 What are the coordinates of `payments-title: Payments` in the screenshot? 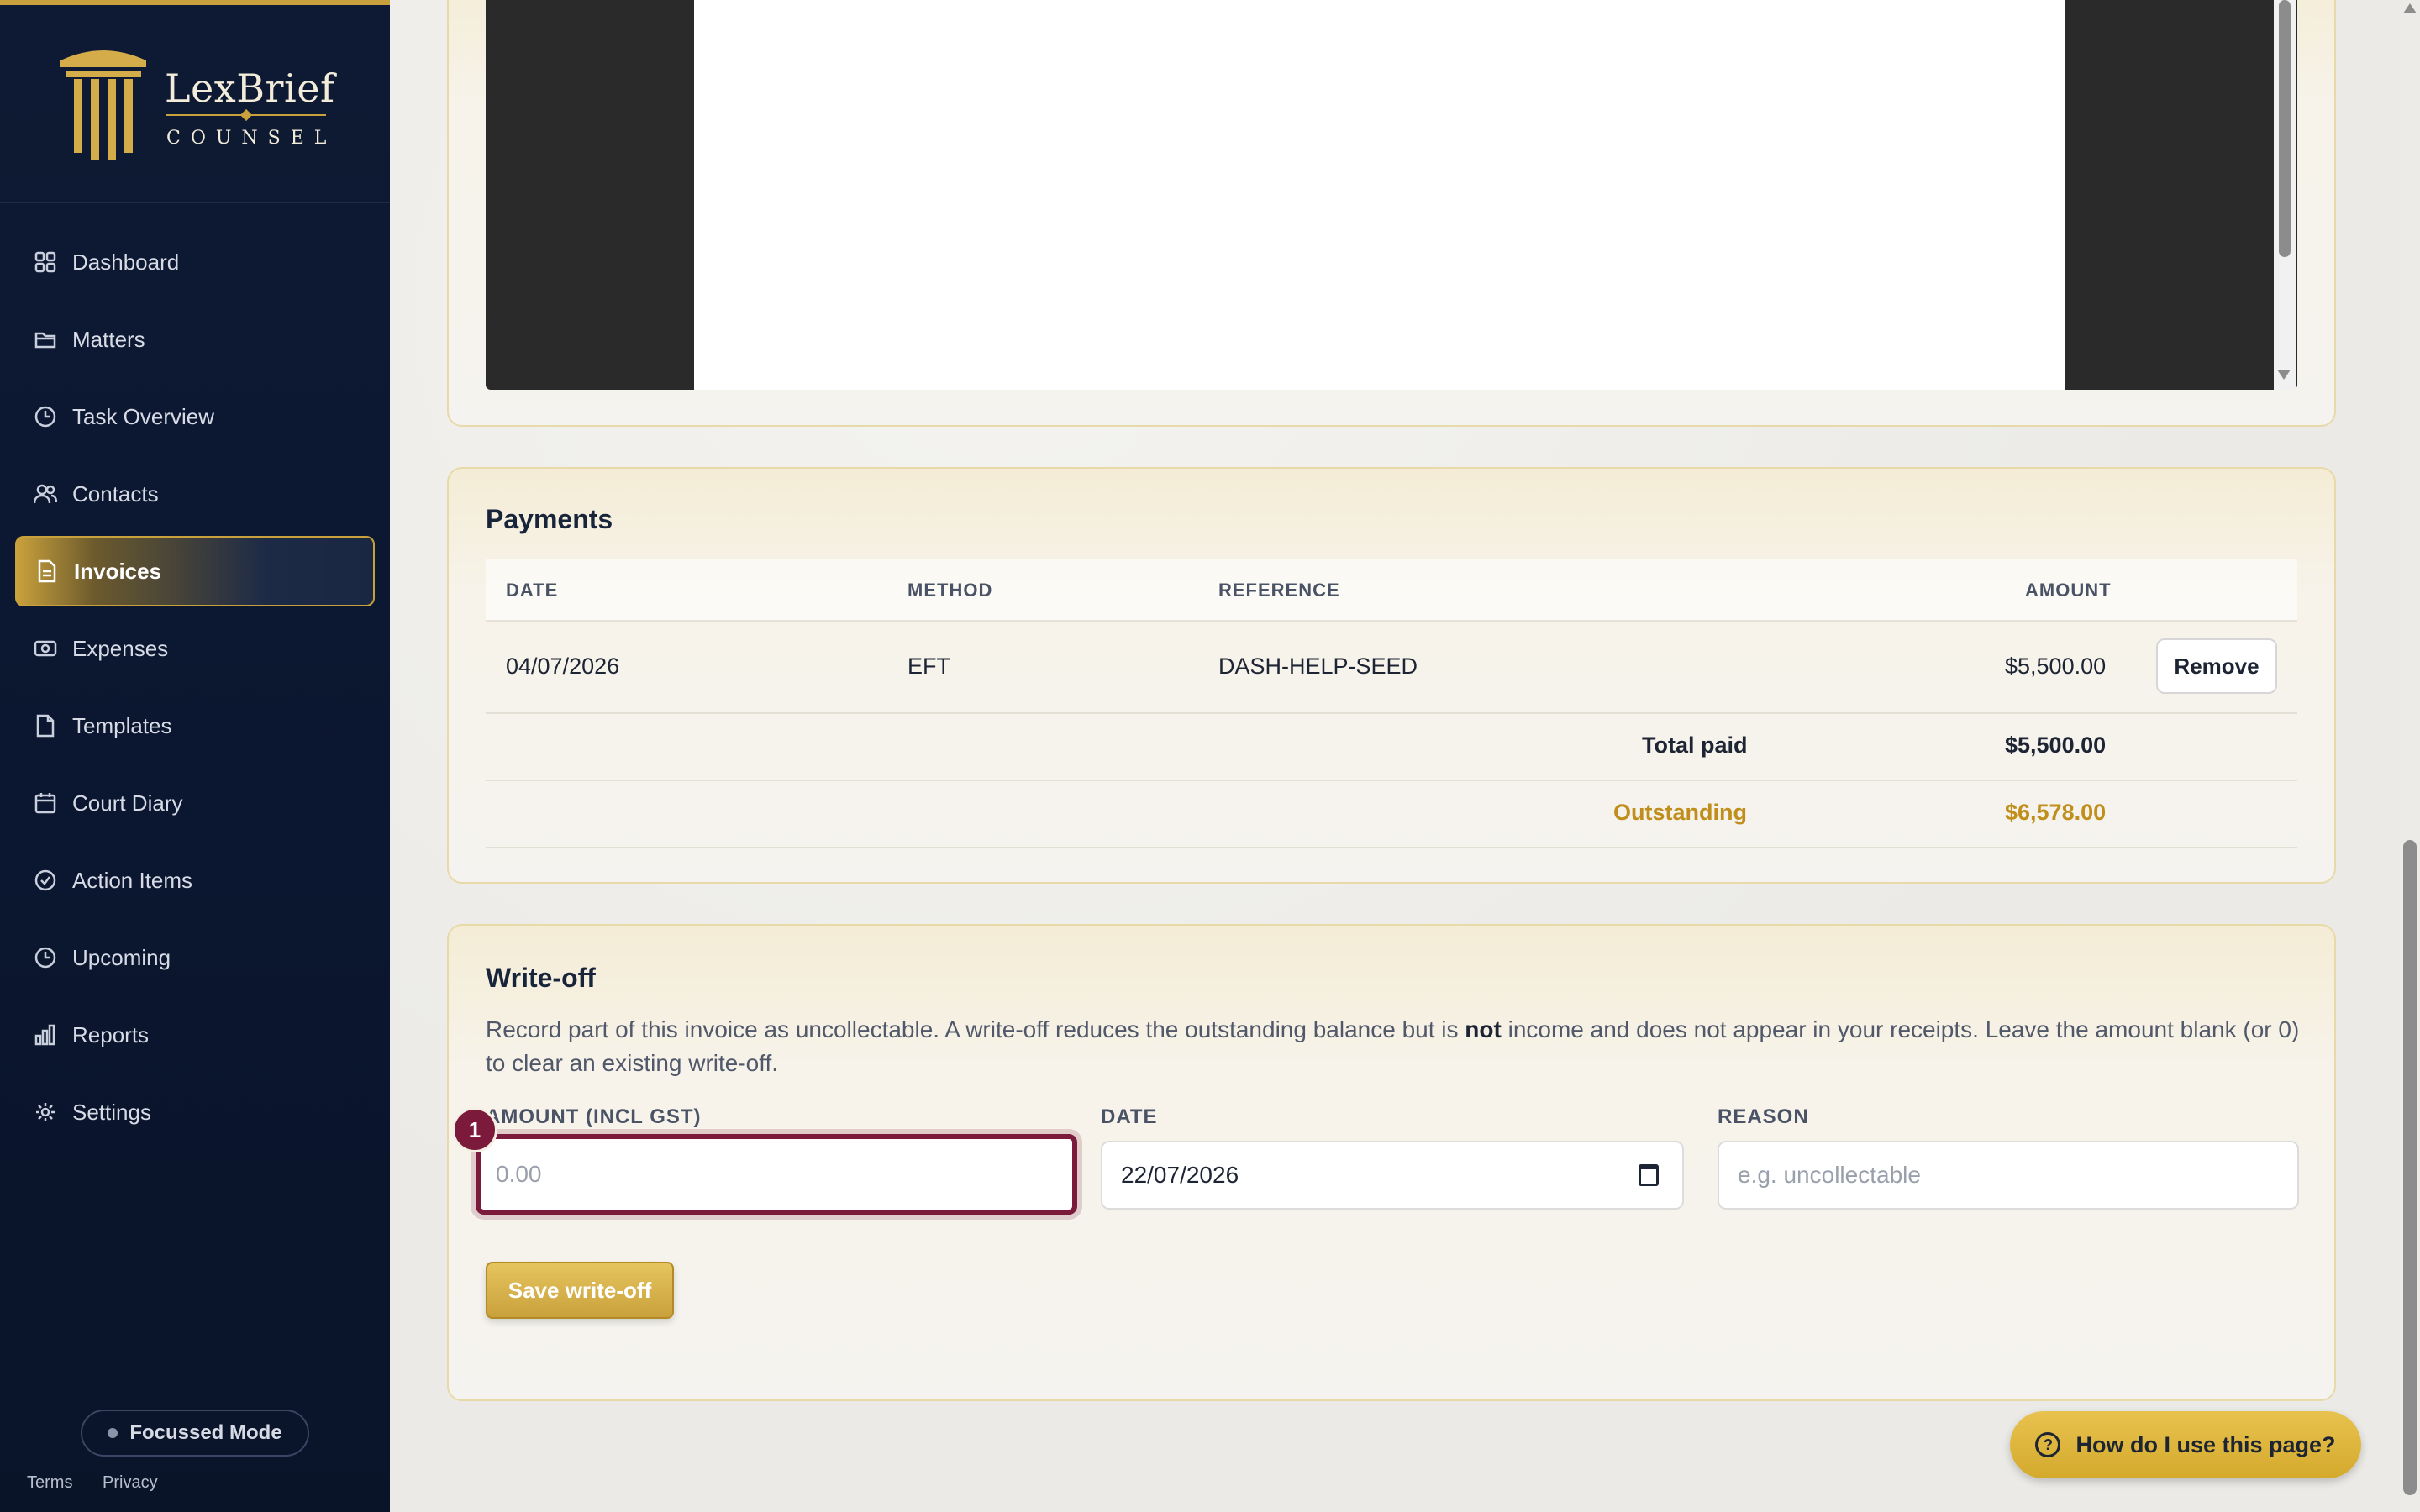 It's located at (549, 519).